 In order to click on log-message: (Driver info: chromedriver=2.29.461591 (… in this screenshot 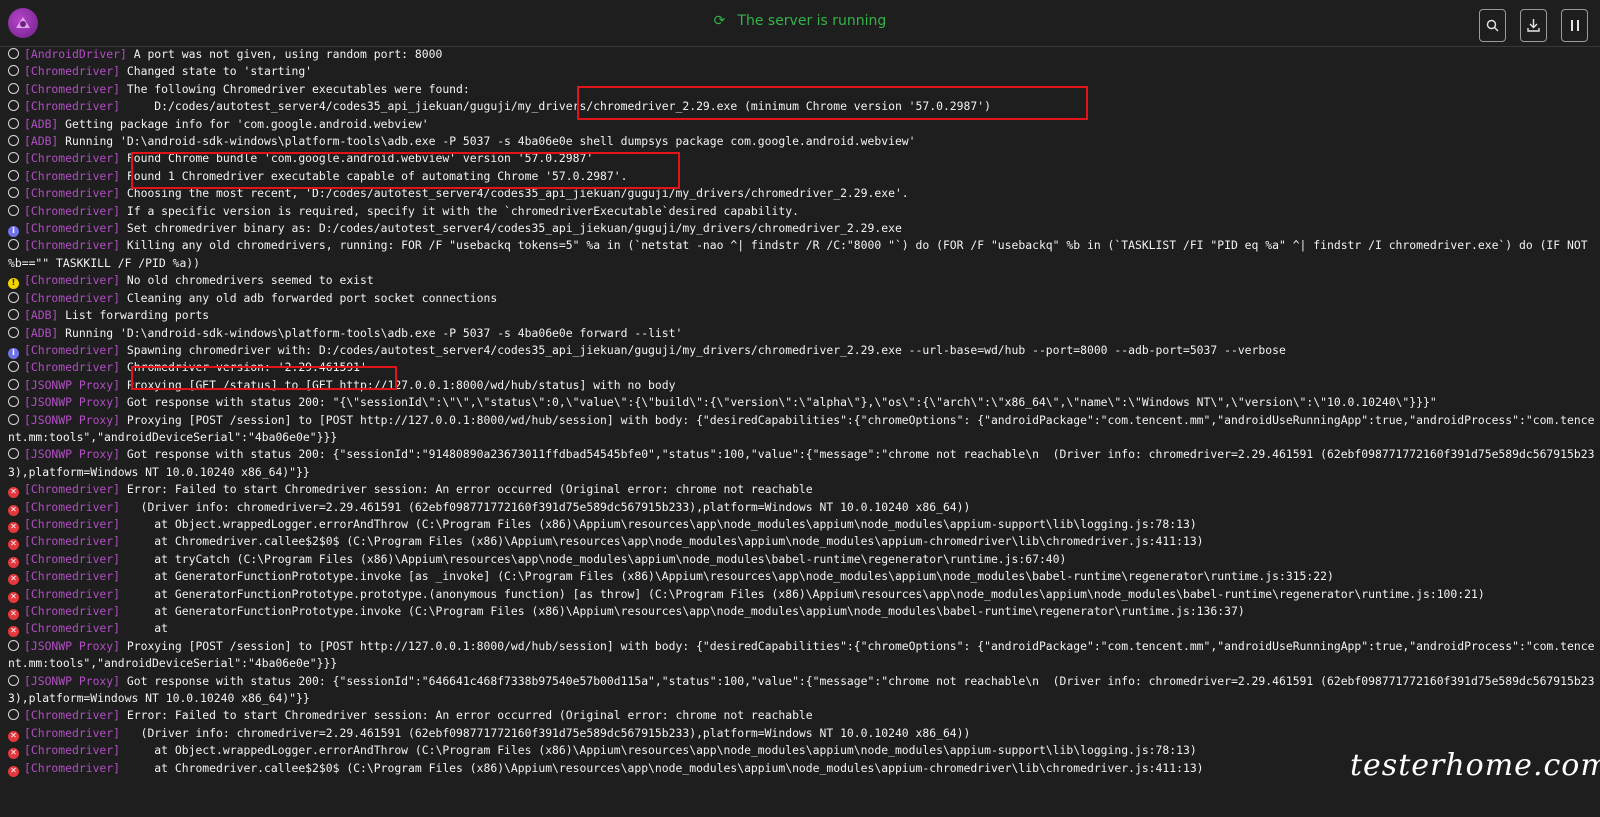, I will do `click(545, 506)`.